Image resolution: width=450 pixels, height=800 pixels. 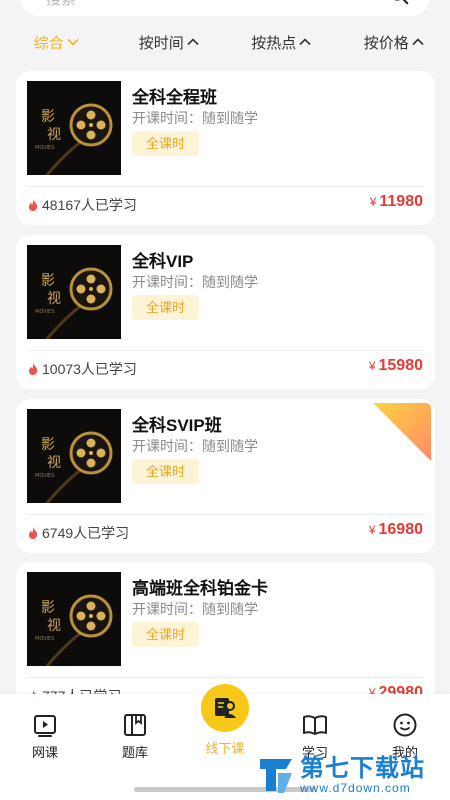 I want to click on watermark-text: 第七下载站 www.d7down.com, so click(x=362, y=775).